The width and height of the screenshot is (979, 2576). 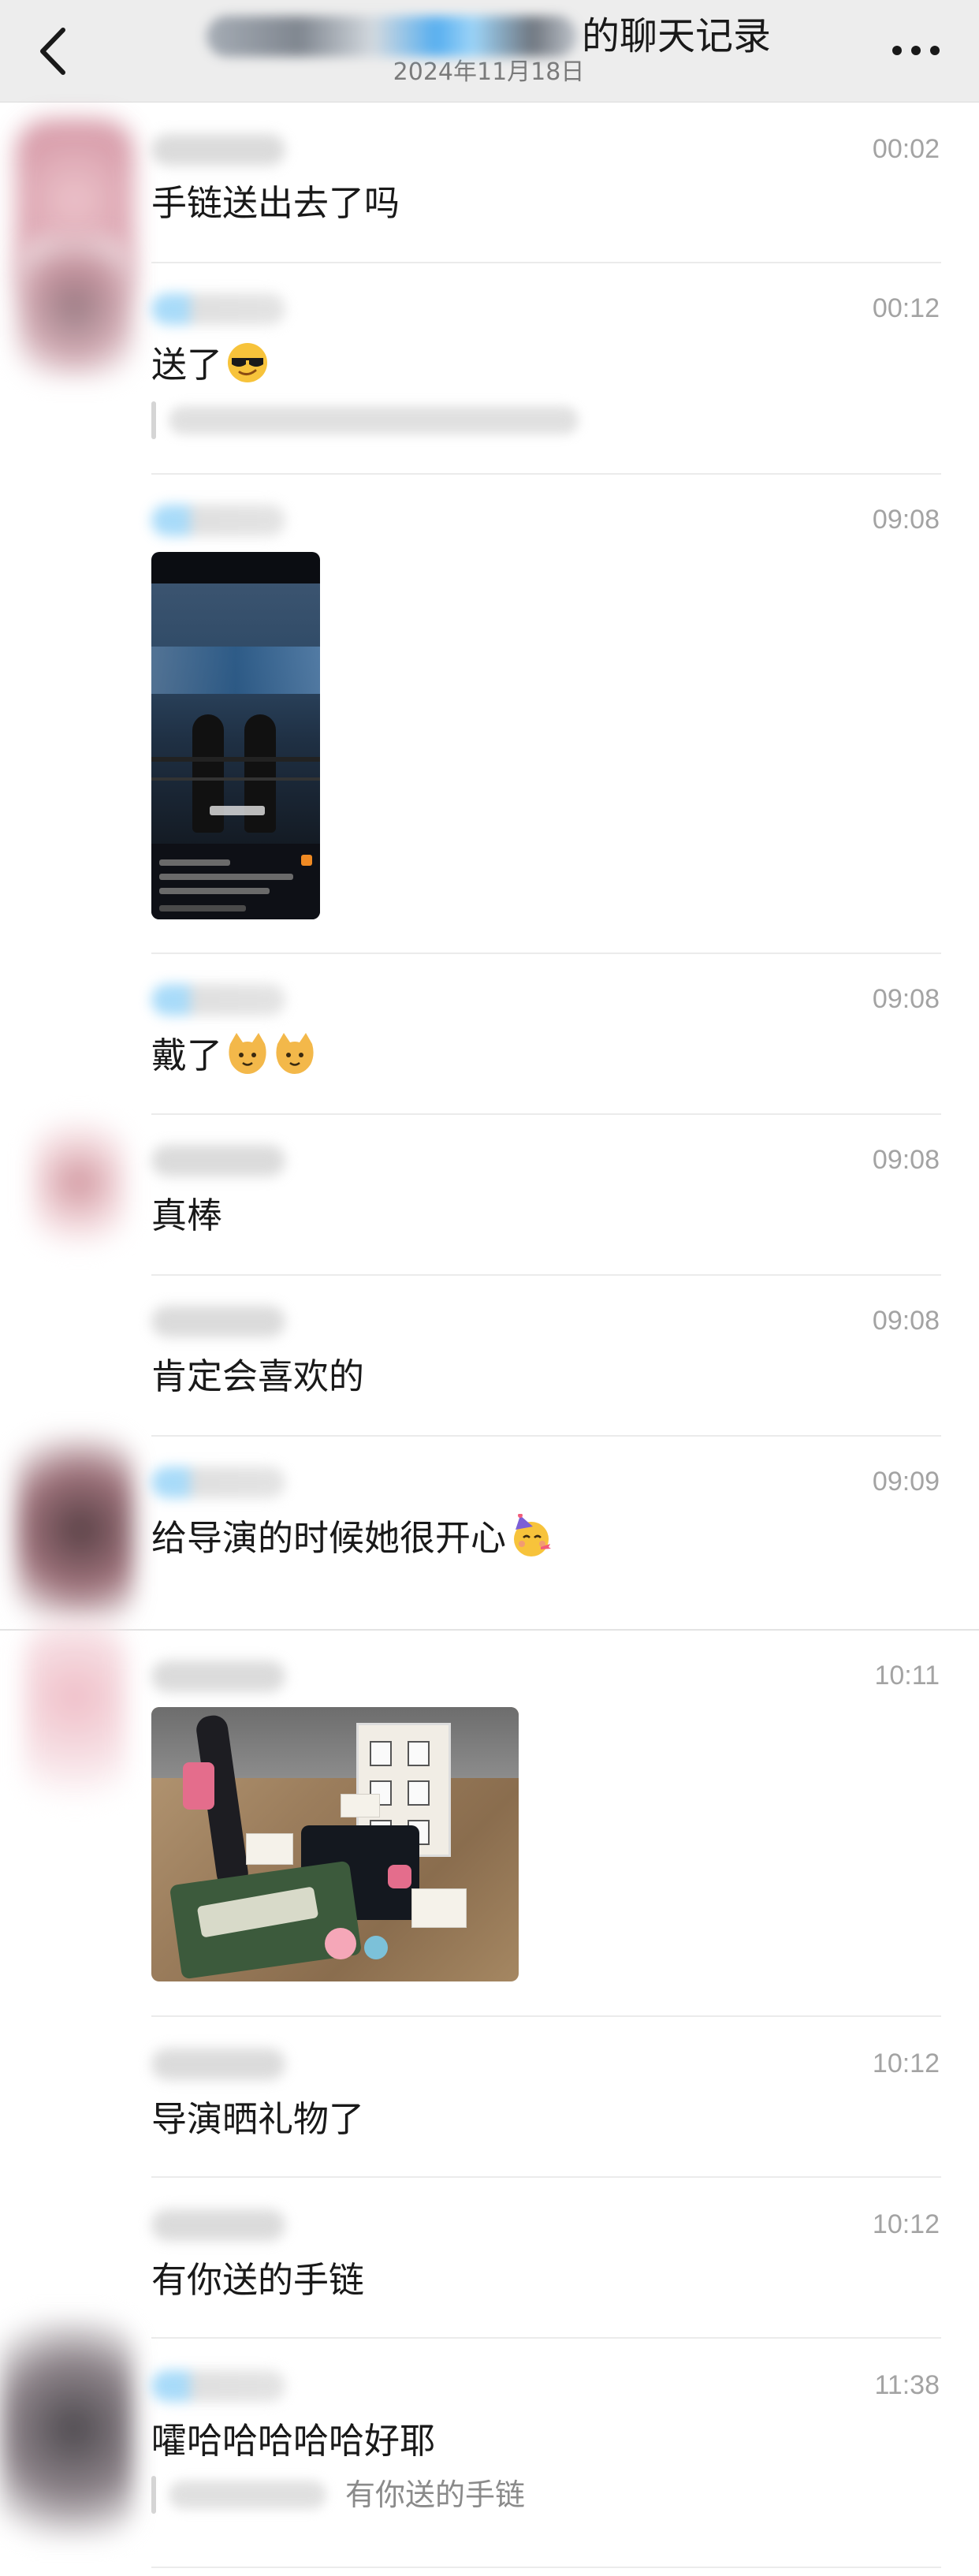 I want to click on message-time: 00:02, so click(x=906, y=149).